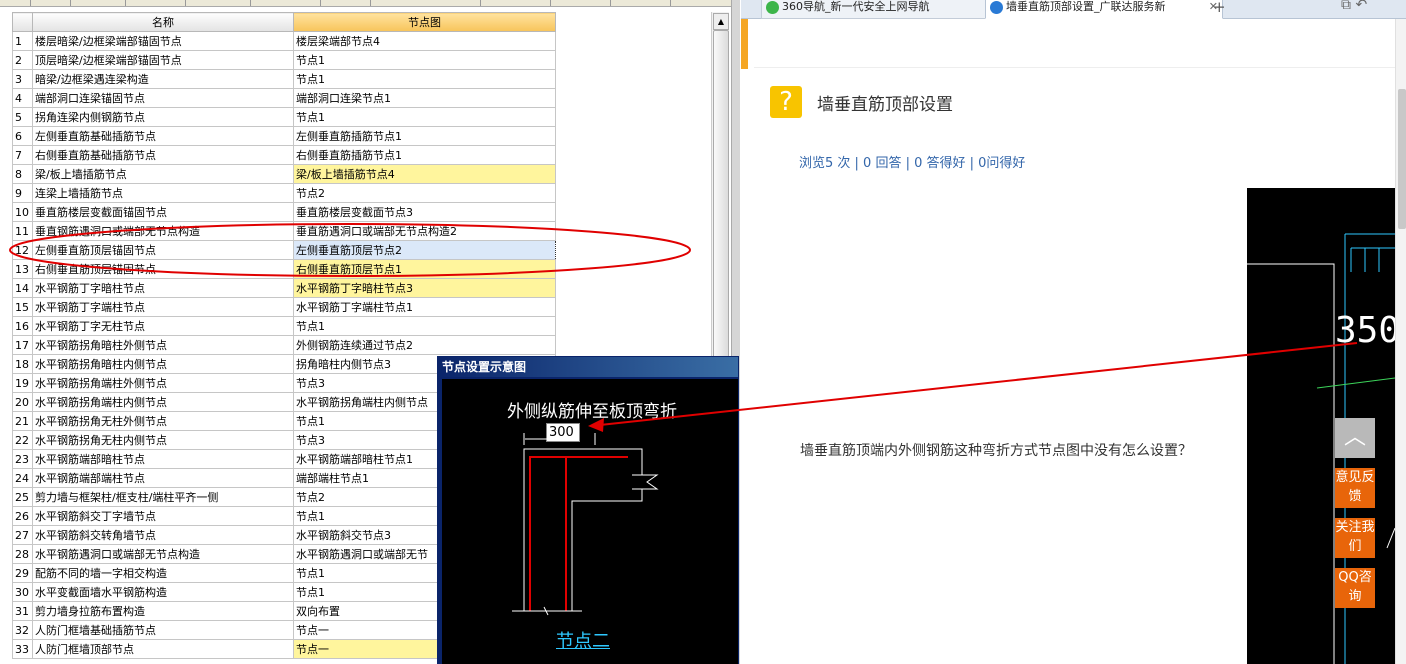 The height and width of the screenshot is (664, 1406). What do you see at coordinates (1104, 9) in the screenshot?
I see `tab-question: 墙垂直筋顶部设置_广联达服务新 ✕` at bounding box center [1104, 9].